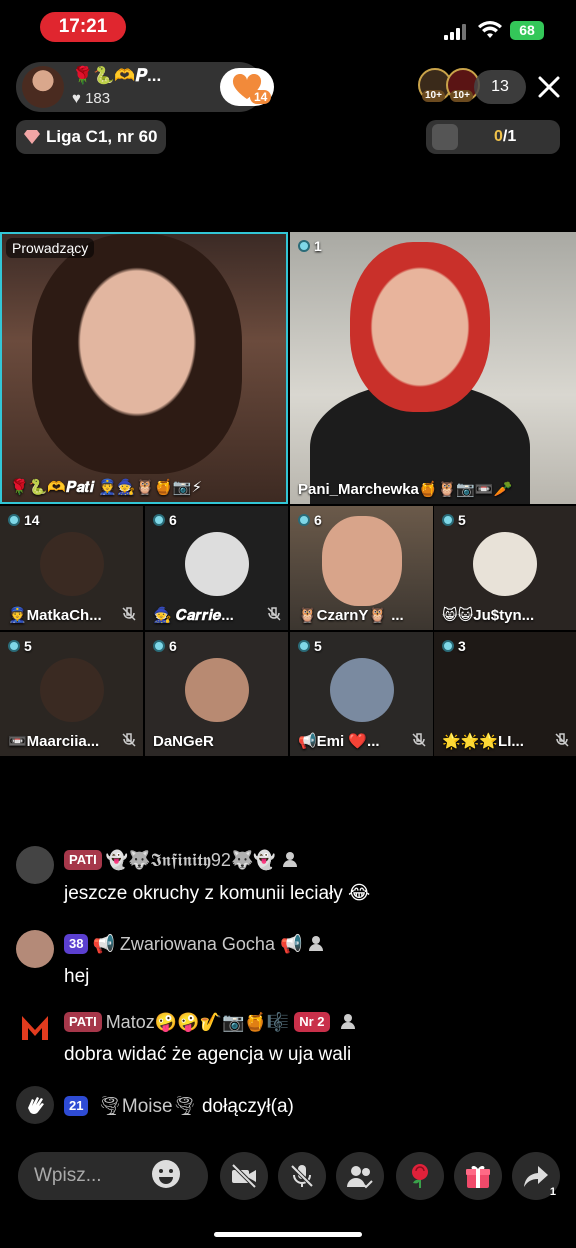 This screenshot has width=576, height=1248. I want to click on league-badge: Liga C1, nr 60, so click(91, 137).